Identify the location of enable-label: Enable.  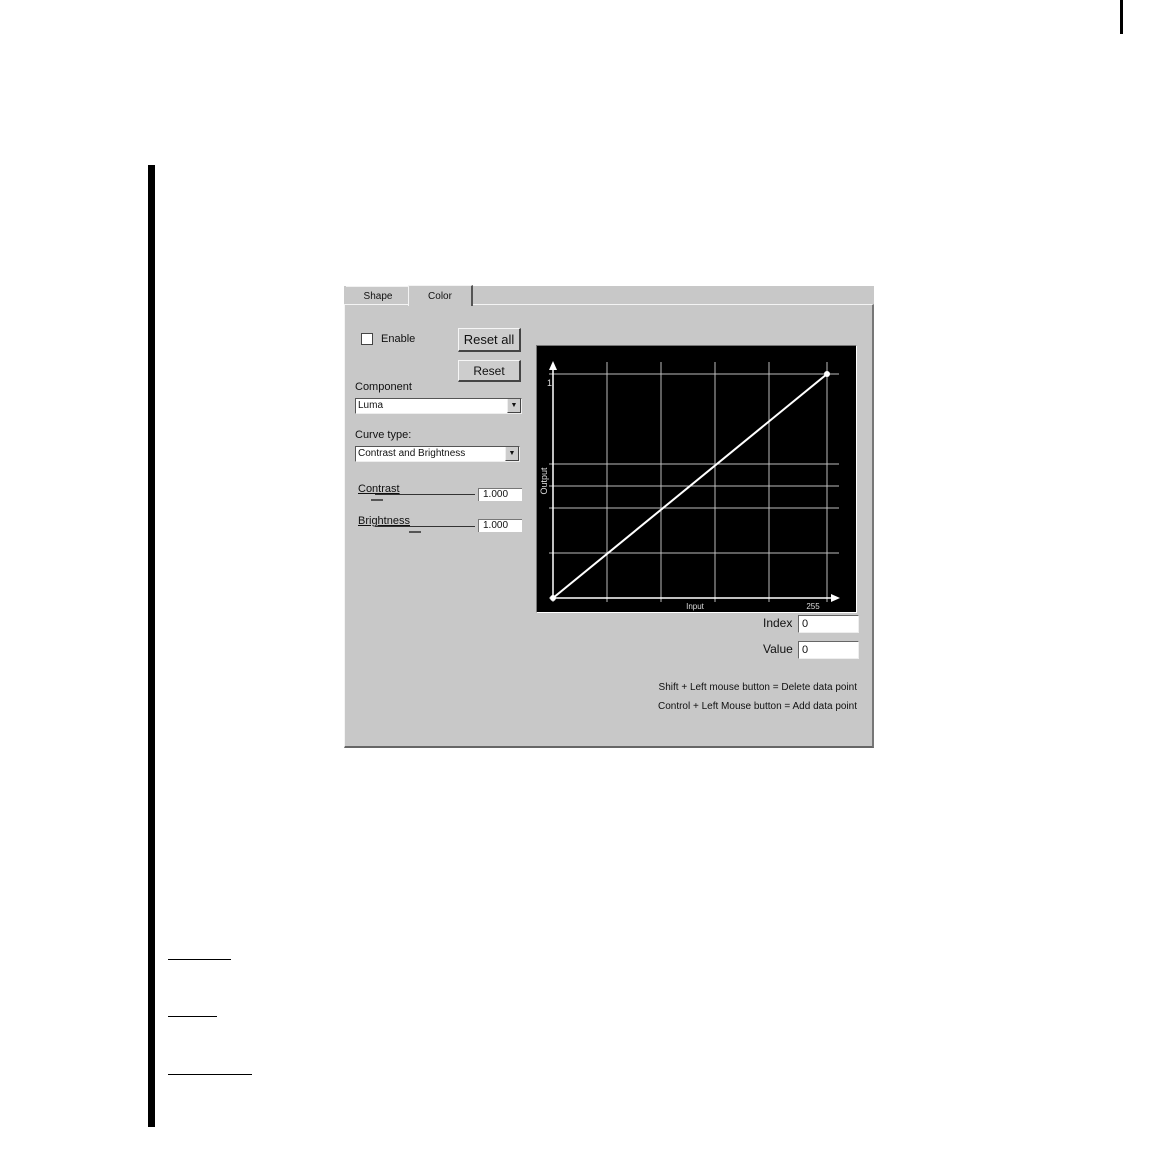
(398, 339).